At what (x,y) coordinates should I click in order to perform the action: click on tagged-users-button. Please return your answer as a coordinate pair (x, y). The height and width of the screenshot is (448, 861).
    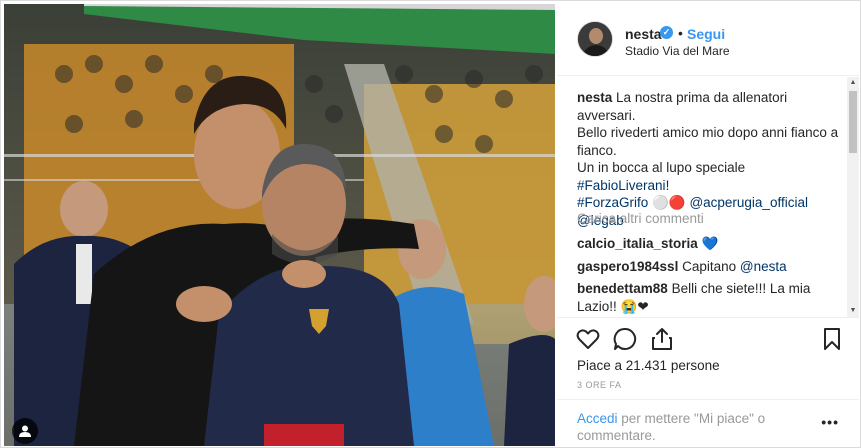
    Looking at the image, I should click on (25, 431).